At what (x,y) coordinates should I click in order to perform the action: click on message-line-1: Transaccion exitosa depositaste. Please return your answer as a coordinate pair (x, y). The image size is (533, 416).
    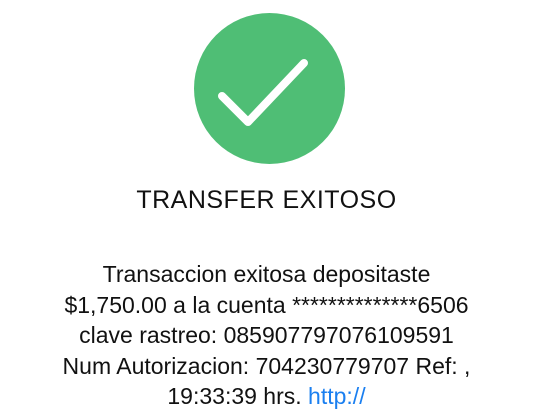
    Looking at the image, I should click on (266, 274).